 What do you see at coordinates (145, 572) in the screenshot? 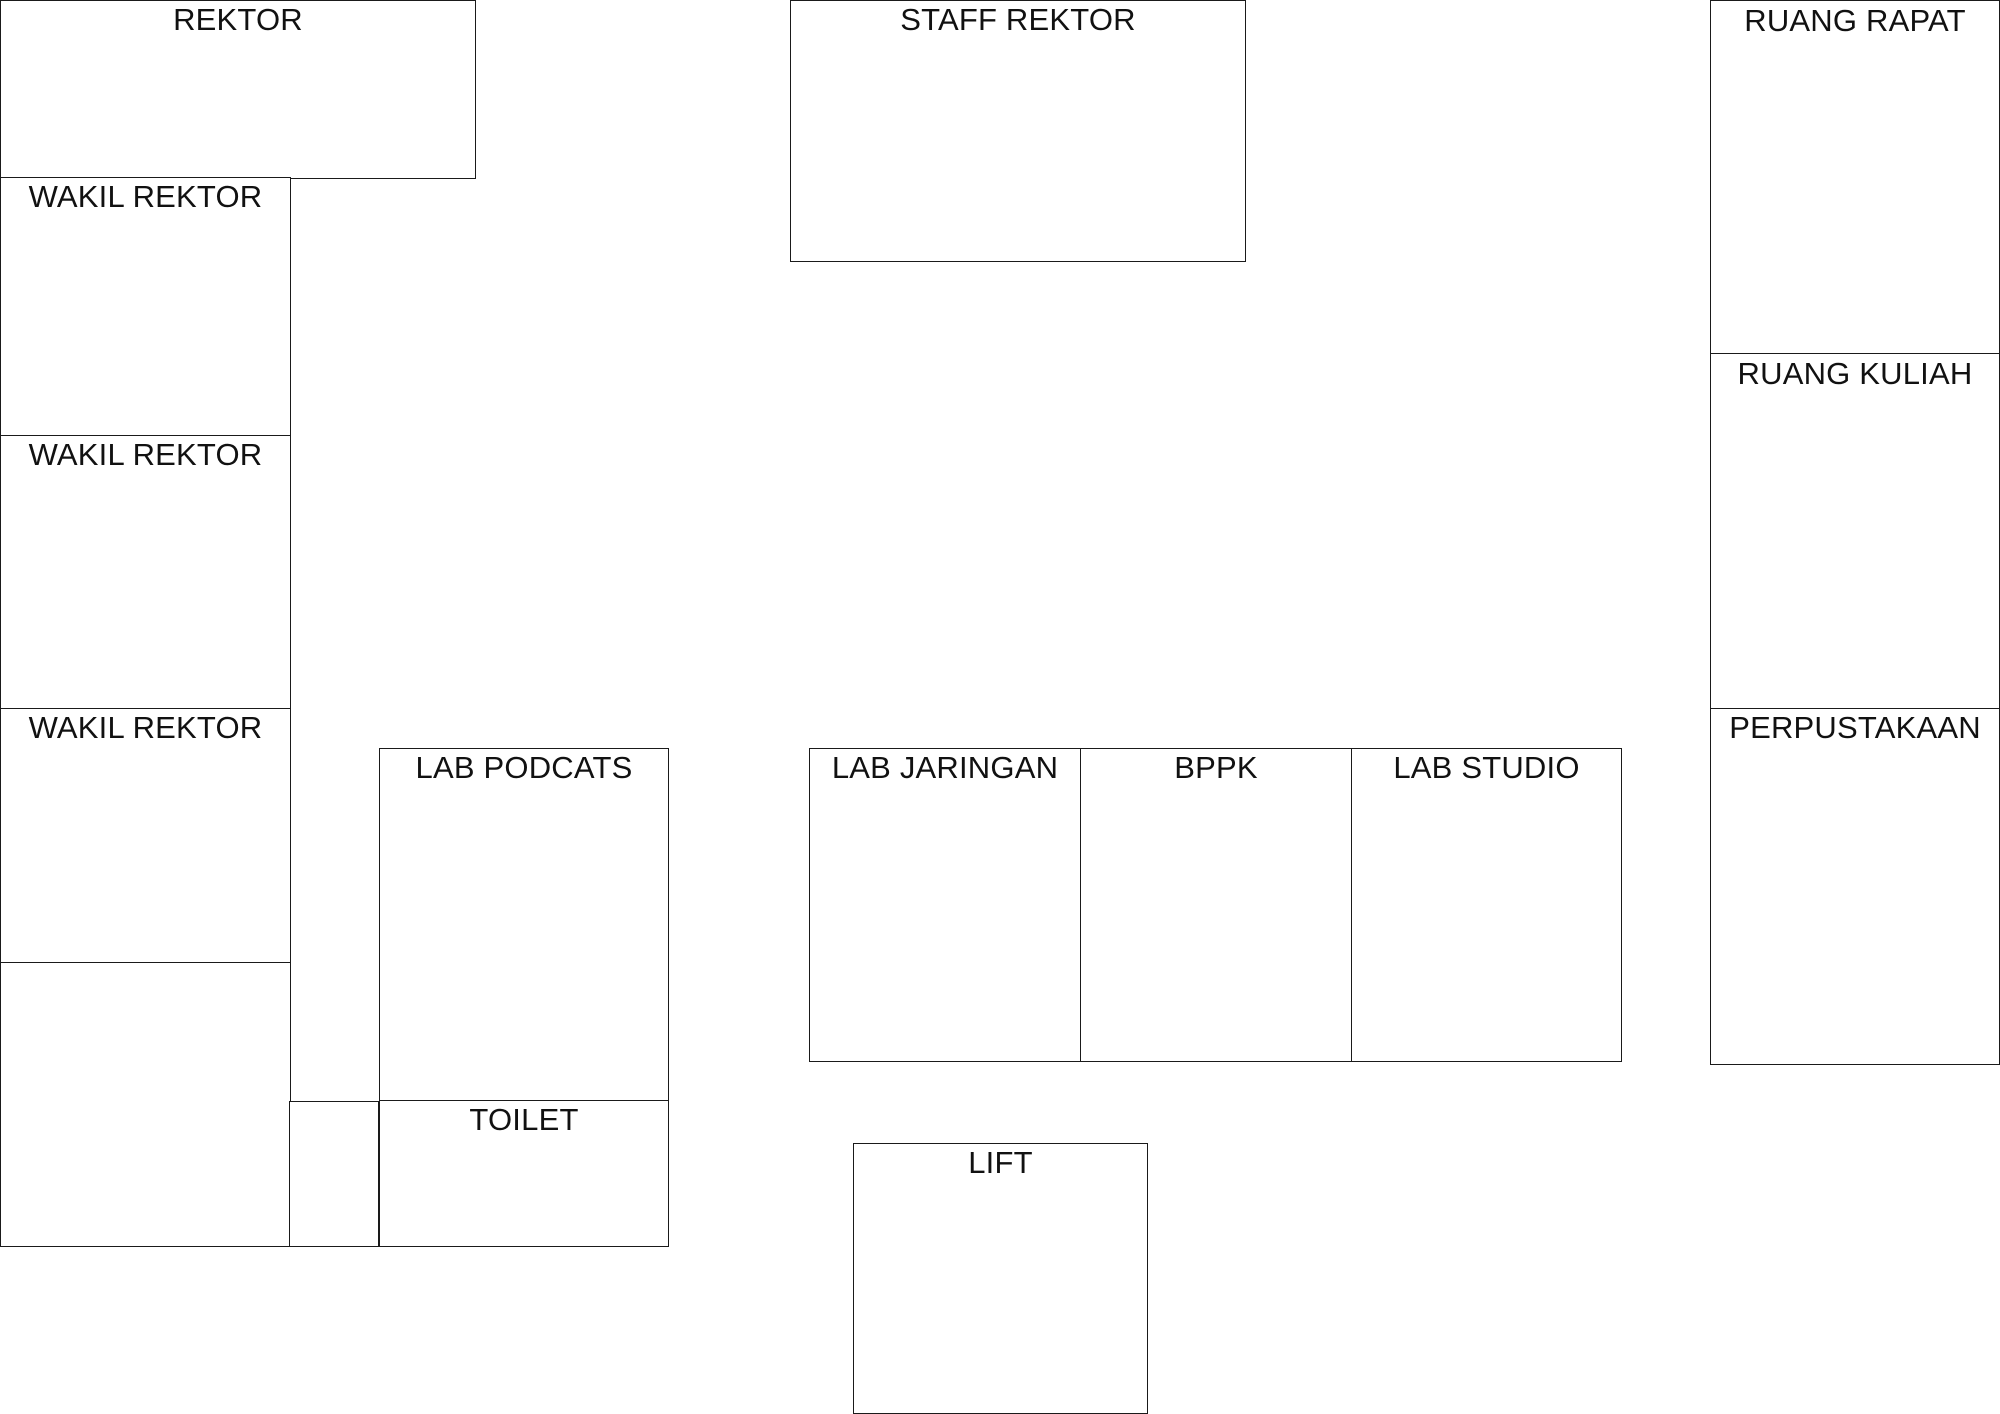
I see `room-wakil-rektor-2: WAKIL REKTOR` at bounding box center [145, 572].